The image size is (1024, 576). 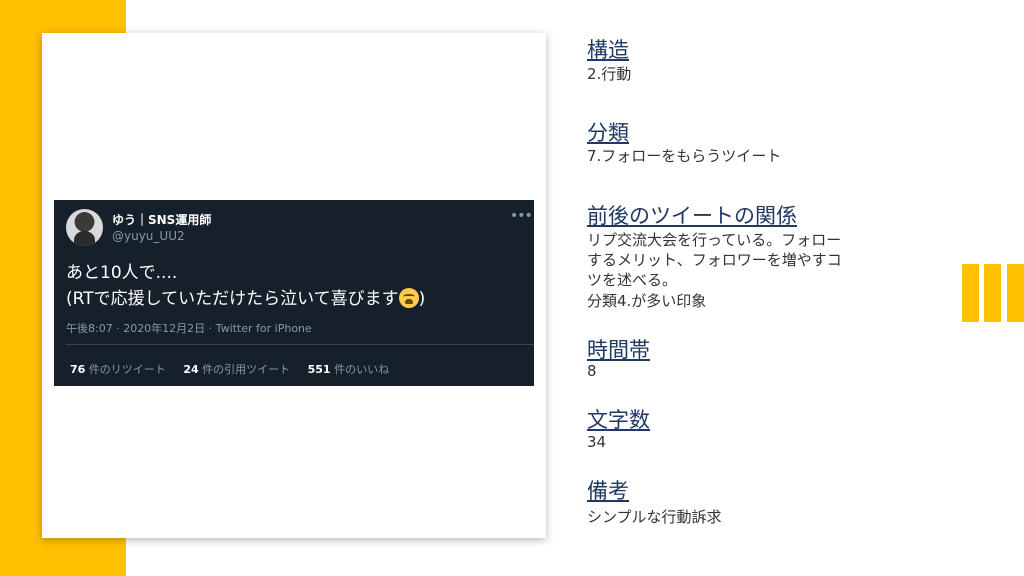 I want to click on tweet-timestamp: 午後8:07 · 2020年12月2日 · Twitter for iPhone, so click(x=189, y=328).